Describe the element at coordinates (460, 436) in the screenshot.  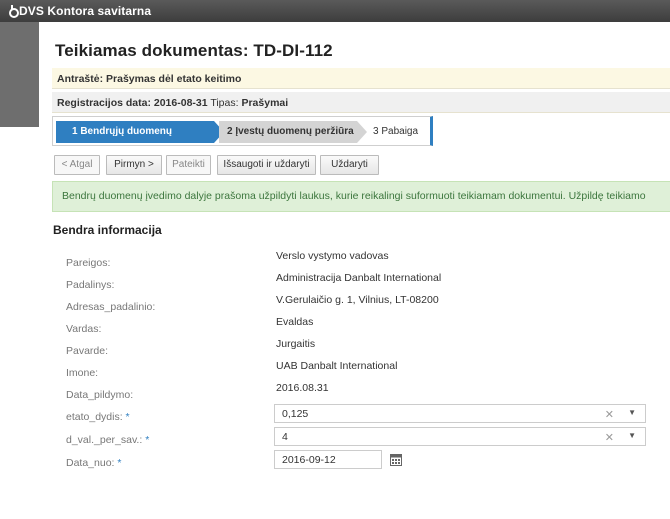
I see `d-val-per-sav-select: 4 ✕ ▼` at that location.